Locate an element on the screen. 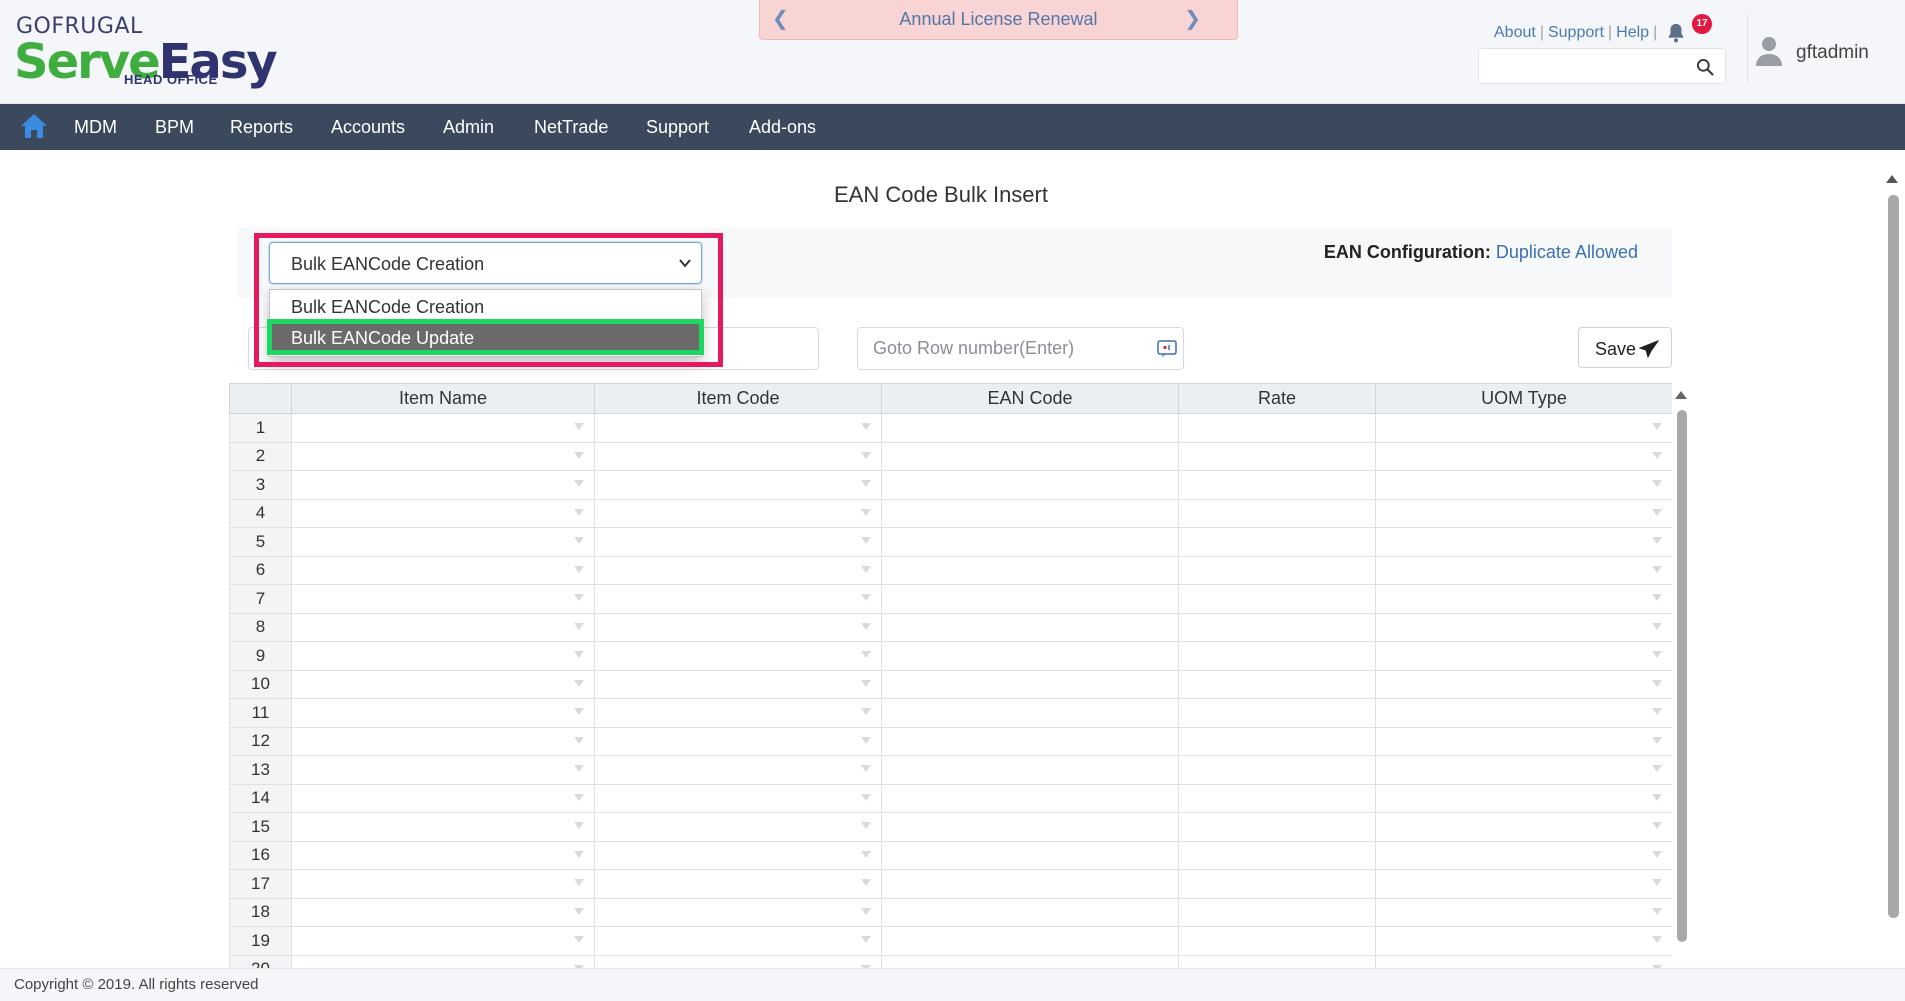  notification-badge: 17 is located at coordinates (1702, 24).